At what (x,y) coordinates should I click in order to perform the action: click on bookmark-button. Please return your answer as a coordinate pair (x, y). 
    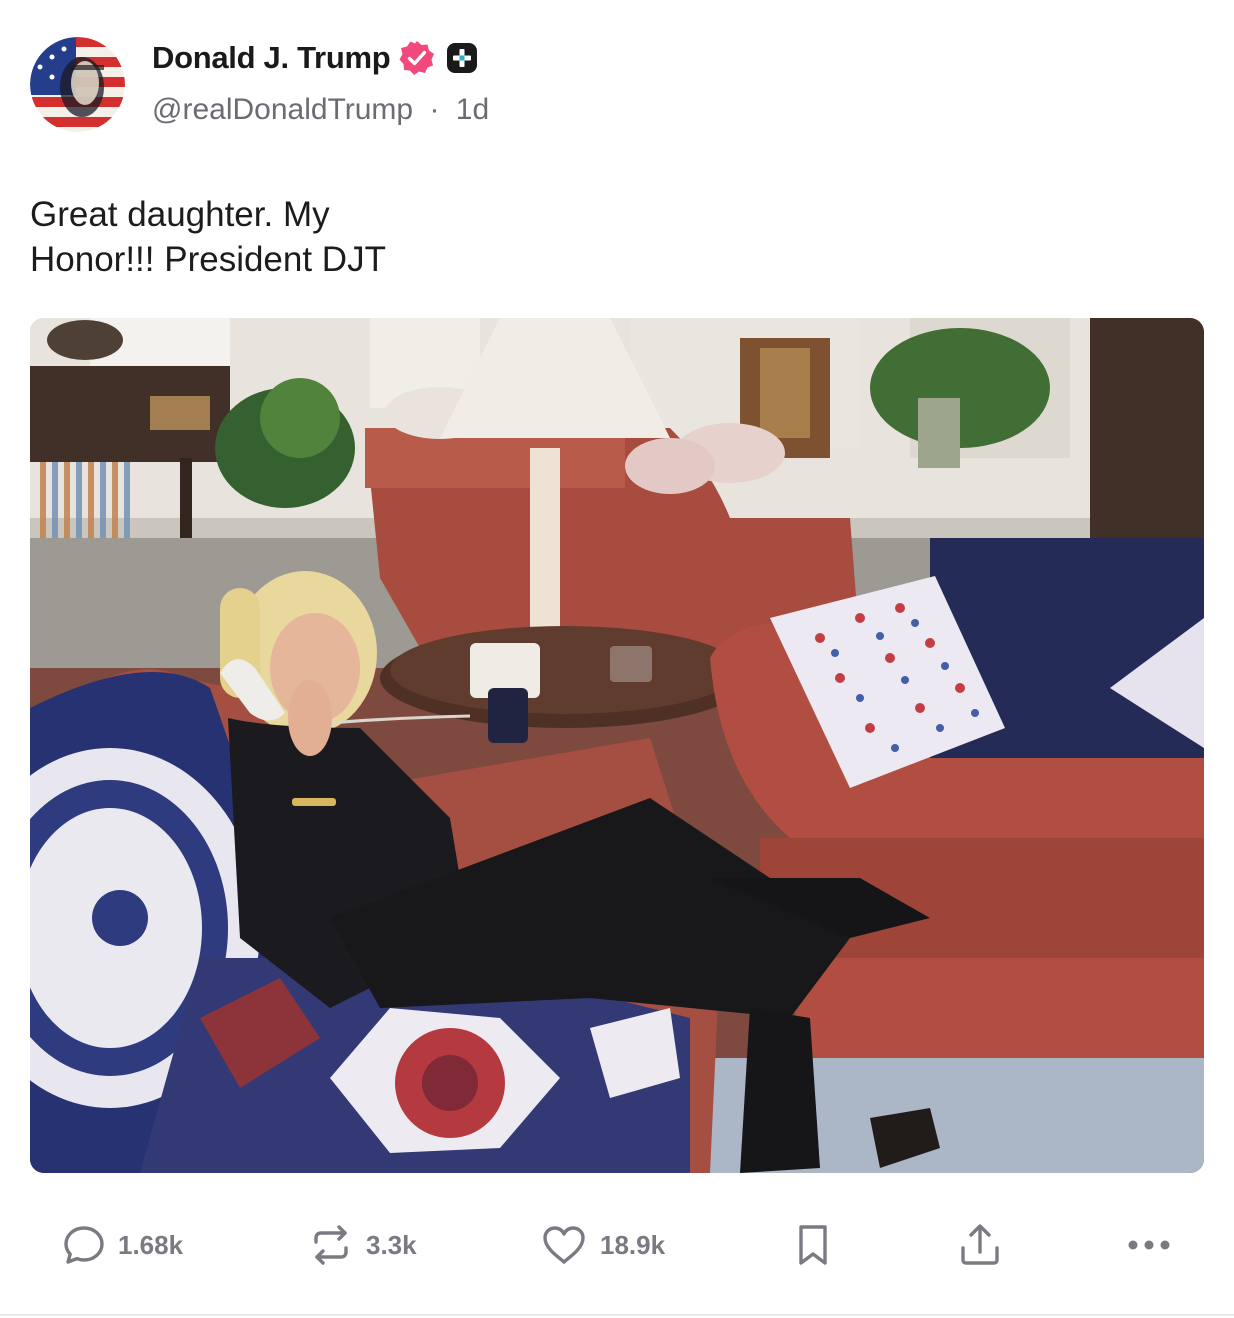
    Looking at the image, I should click on (813, 1245).